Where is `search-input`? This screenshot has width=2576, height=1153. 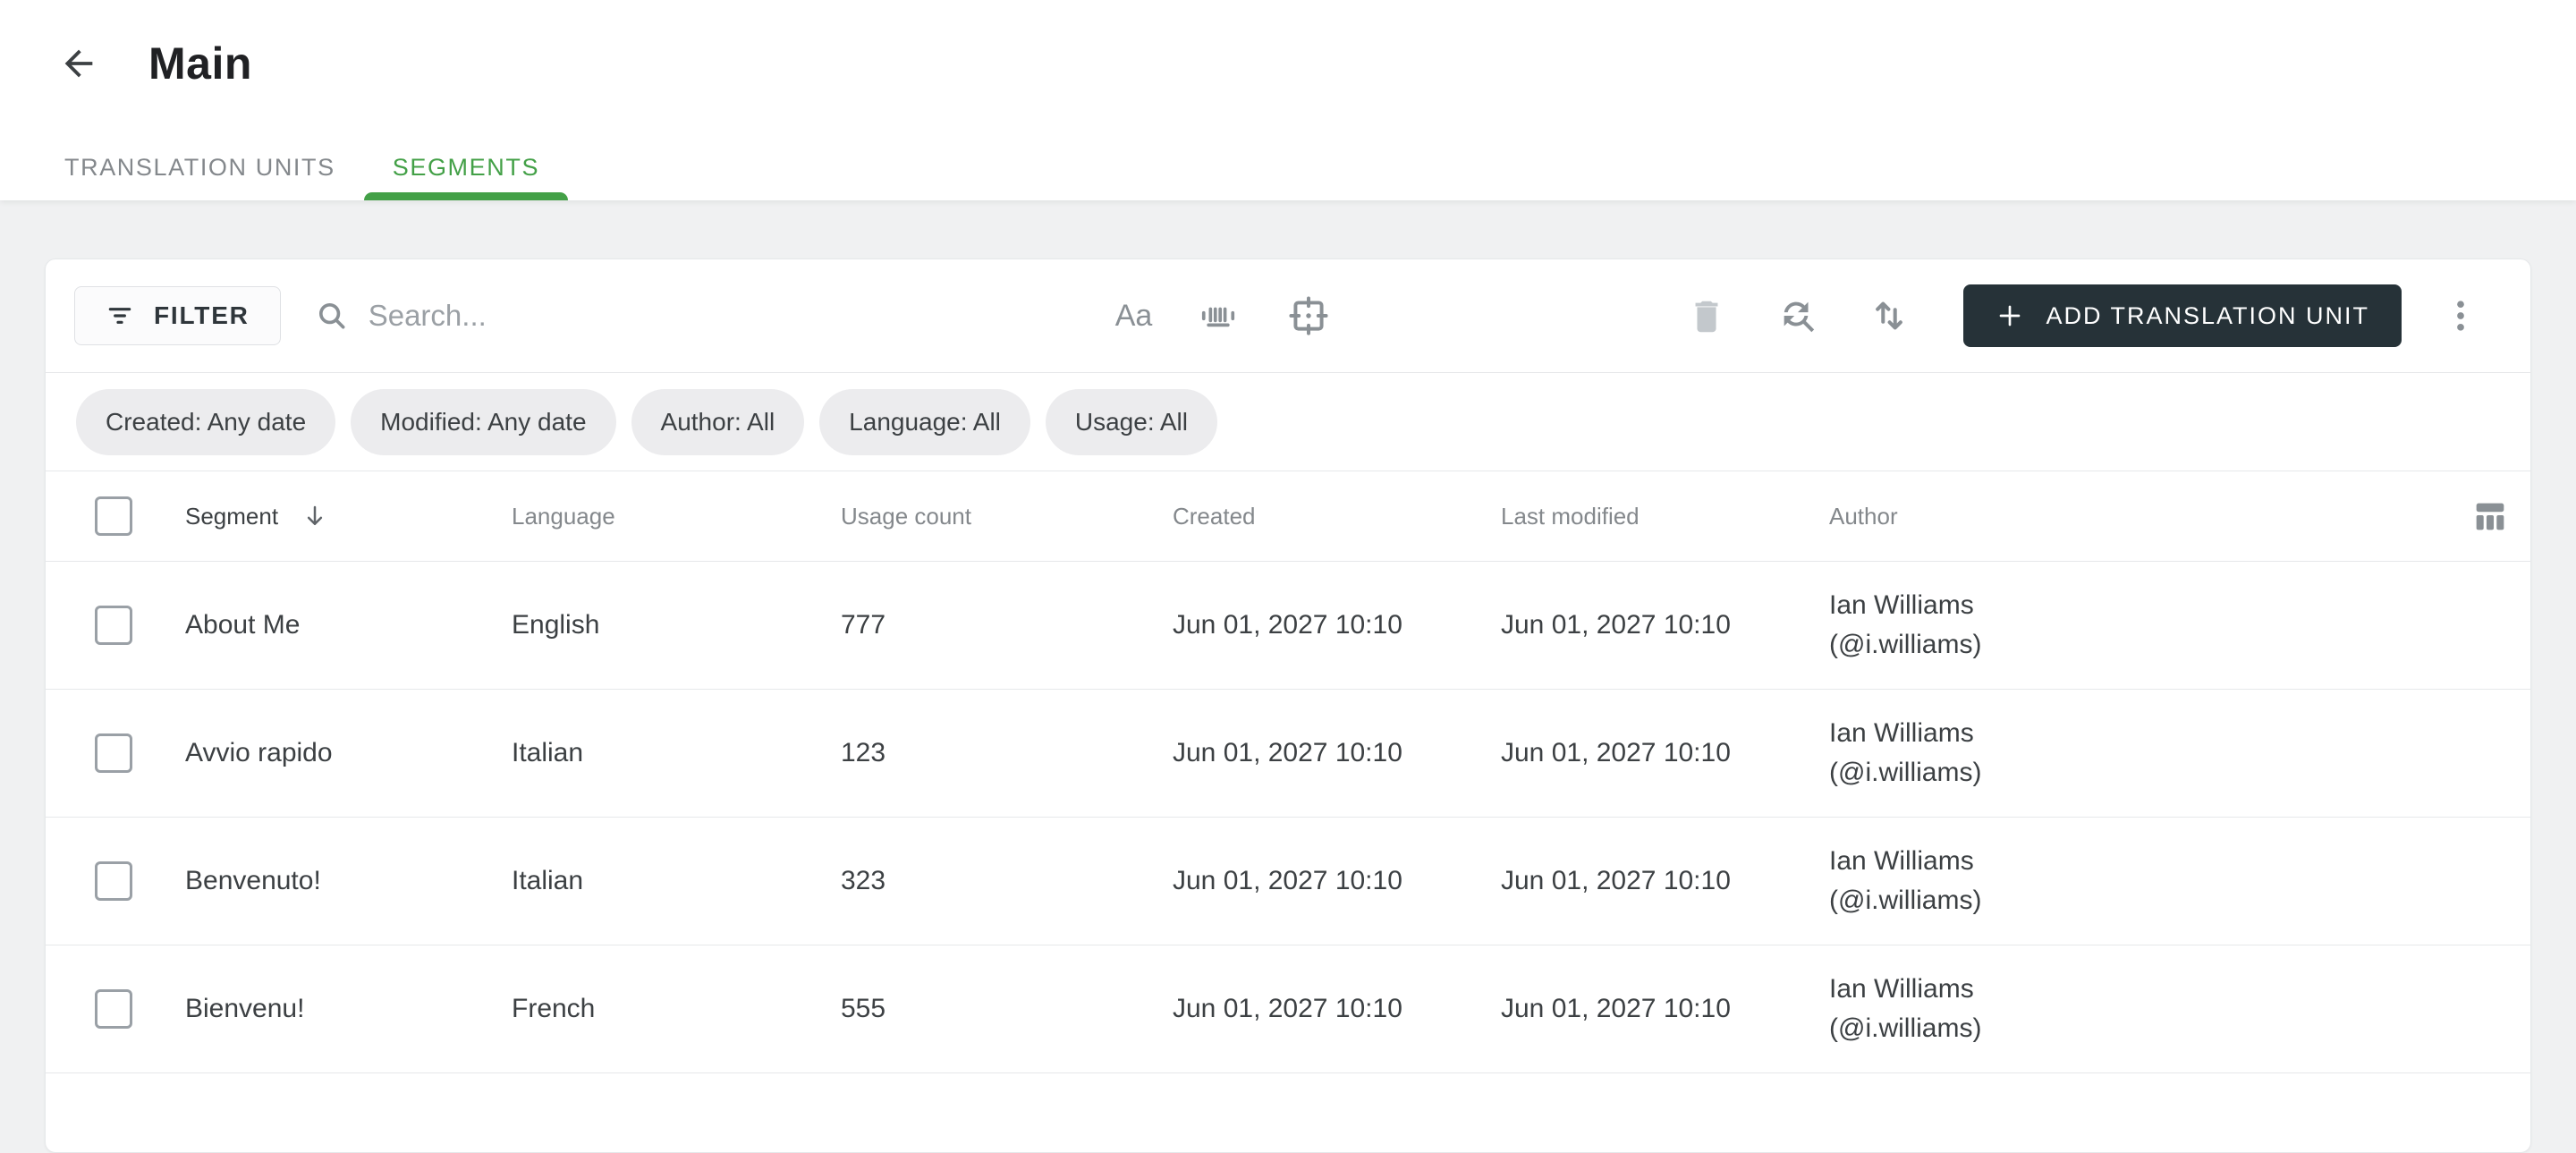
search-input is located at coordinates (699, 316).